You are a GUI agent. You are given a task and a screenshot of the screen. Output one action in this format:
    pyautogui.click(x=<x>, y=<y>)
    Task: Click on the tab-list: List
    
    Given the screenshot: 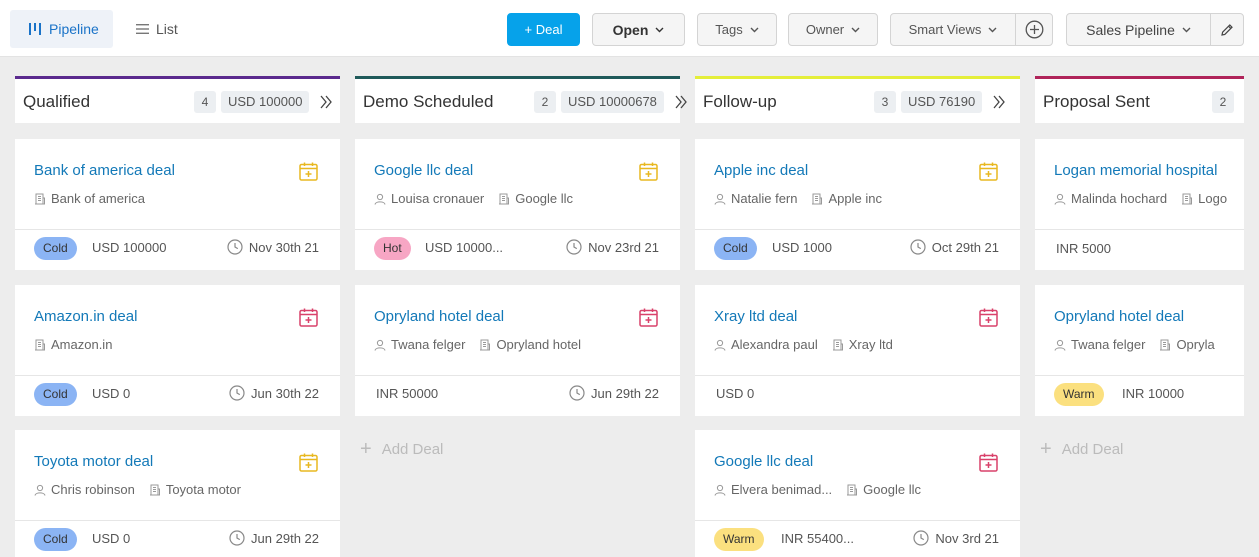 What is the action you would take?
    pyautogui.click(x=166, y=29)
    